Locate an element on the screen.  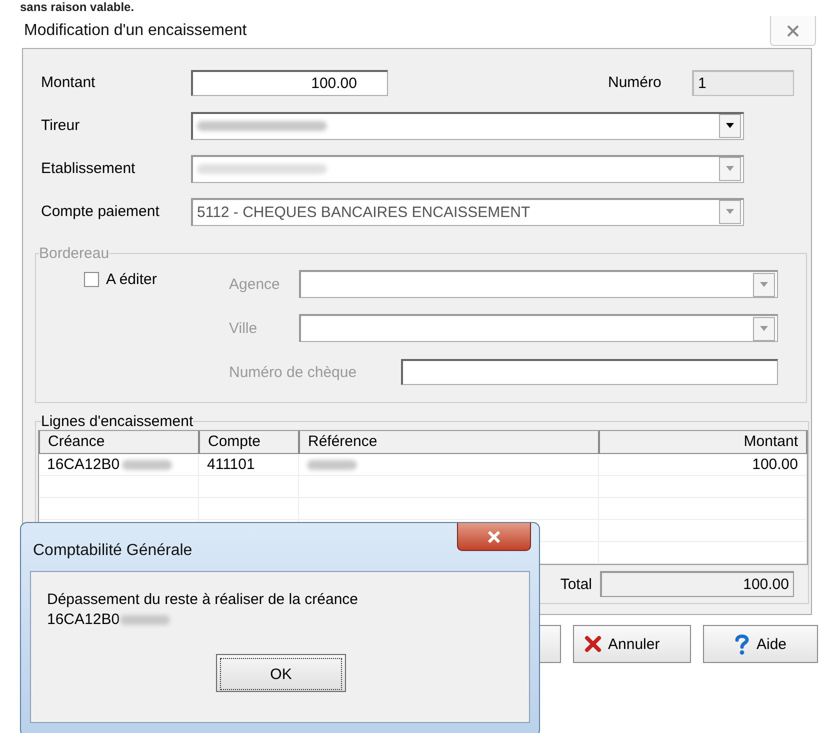
column-header: Référence is located at coordinates (449, 442).